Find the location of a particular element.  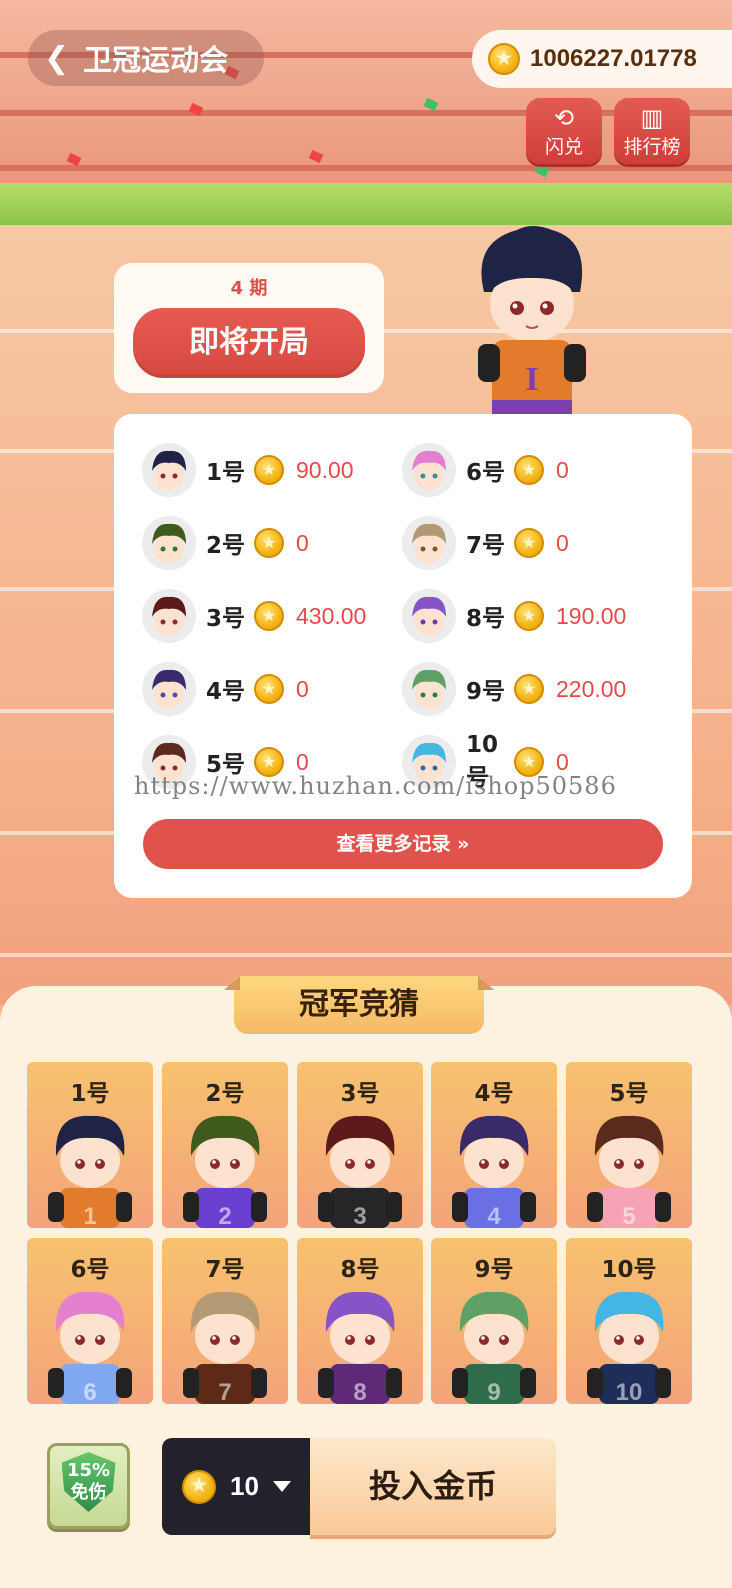

ranking-button: ▥ 排行榜 is located at coordinates (652, 131).